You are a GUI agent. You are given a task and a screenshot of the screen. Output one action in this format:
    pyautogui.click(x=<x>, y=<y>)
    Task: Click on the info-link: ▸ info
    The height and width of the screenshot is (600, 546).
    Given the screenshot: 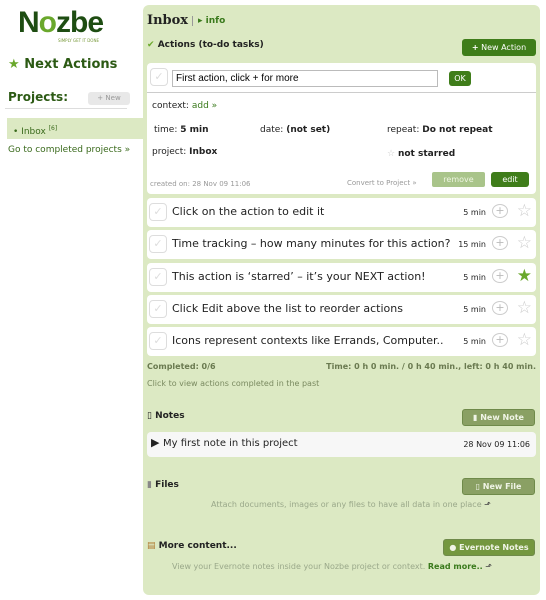 What is the action you would take?
    pyautogui.click(x=208, y=21)
    